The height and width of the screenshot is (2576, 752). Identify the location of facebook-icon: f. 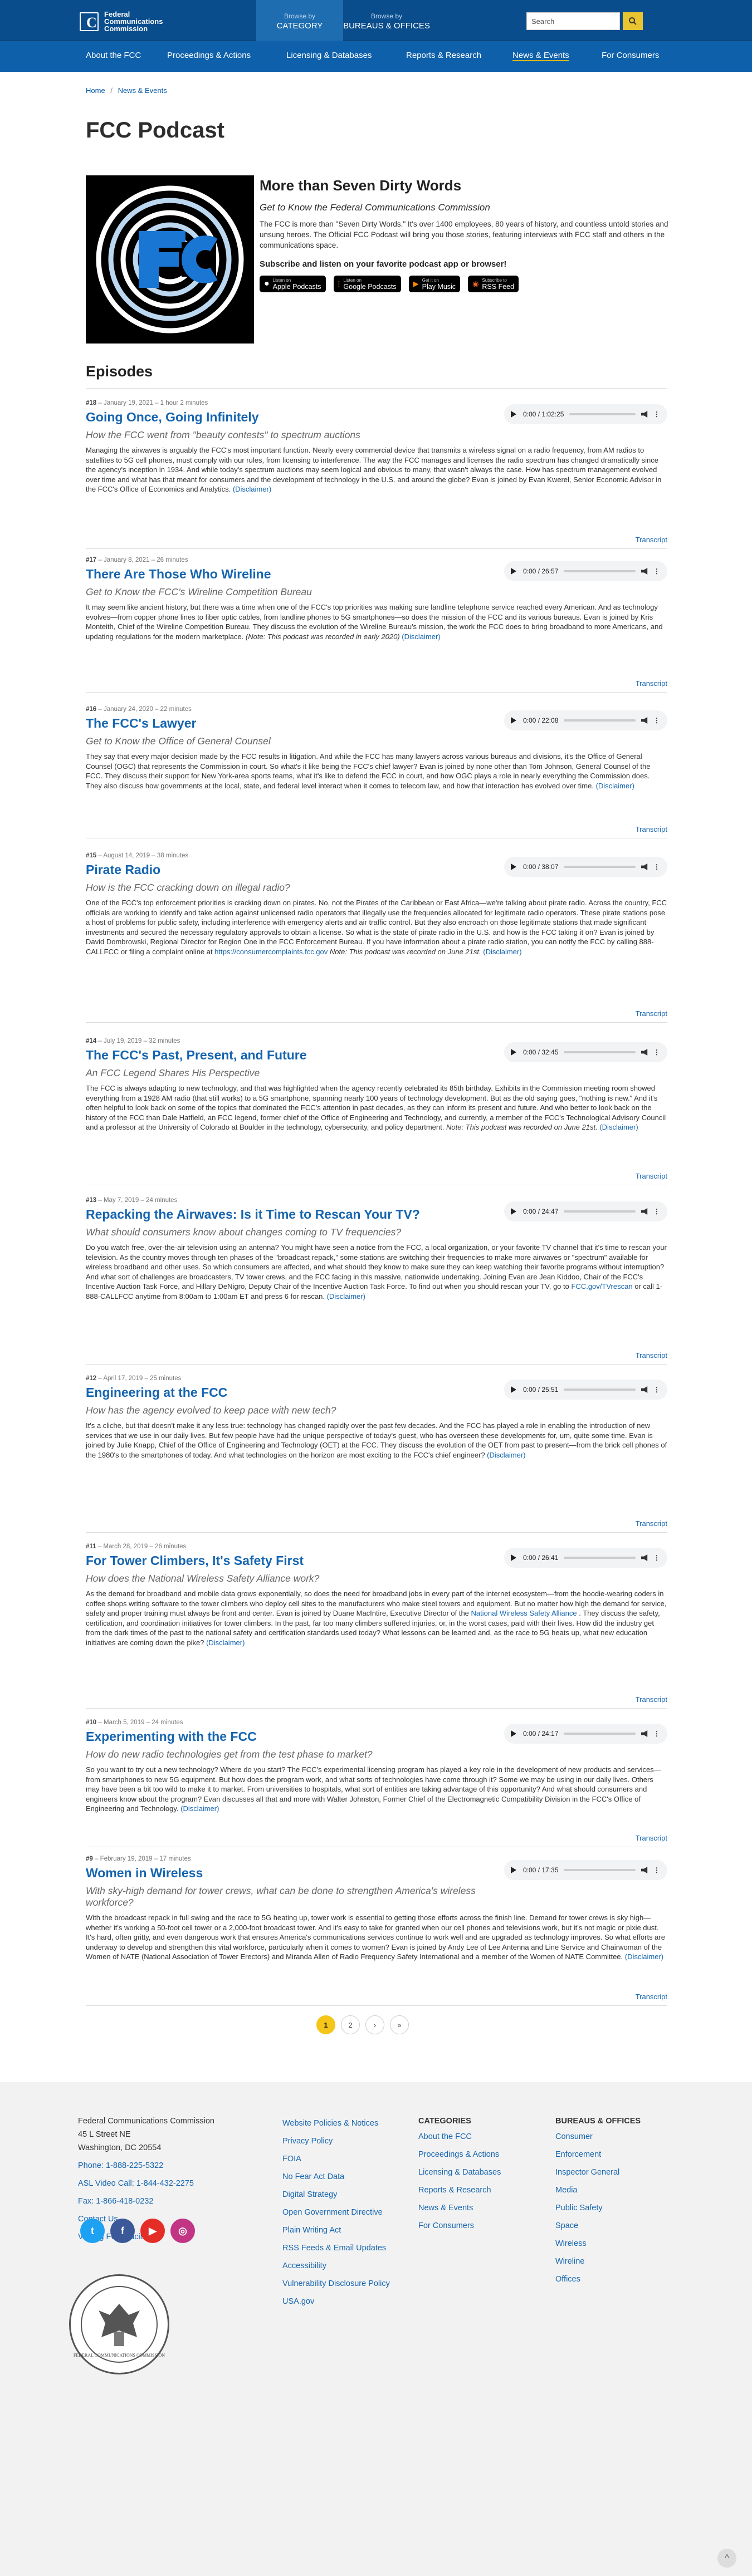
(122, 2231).